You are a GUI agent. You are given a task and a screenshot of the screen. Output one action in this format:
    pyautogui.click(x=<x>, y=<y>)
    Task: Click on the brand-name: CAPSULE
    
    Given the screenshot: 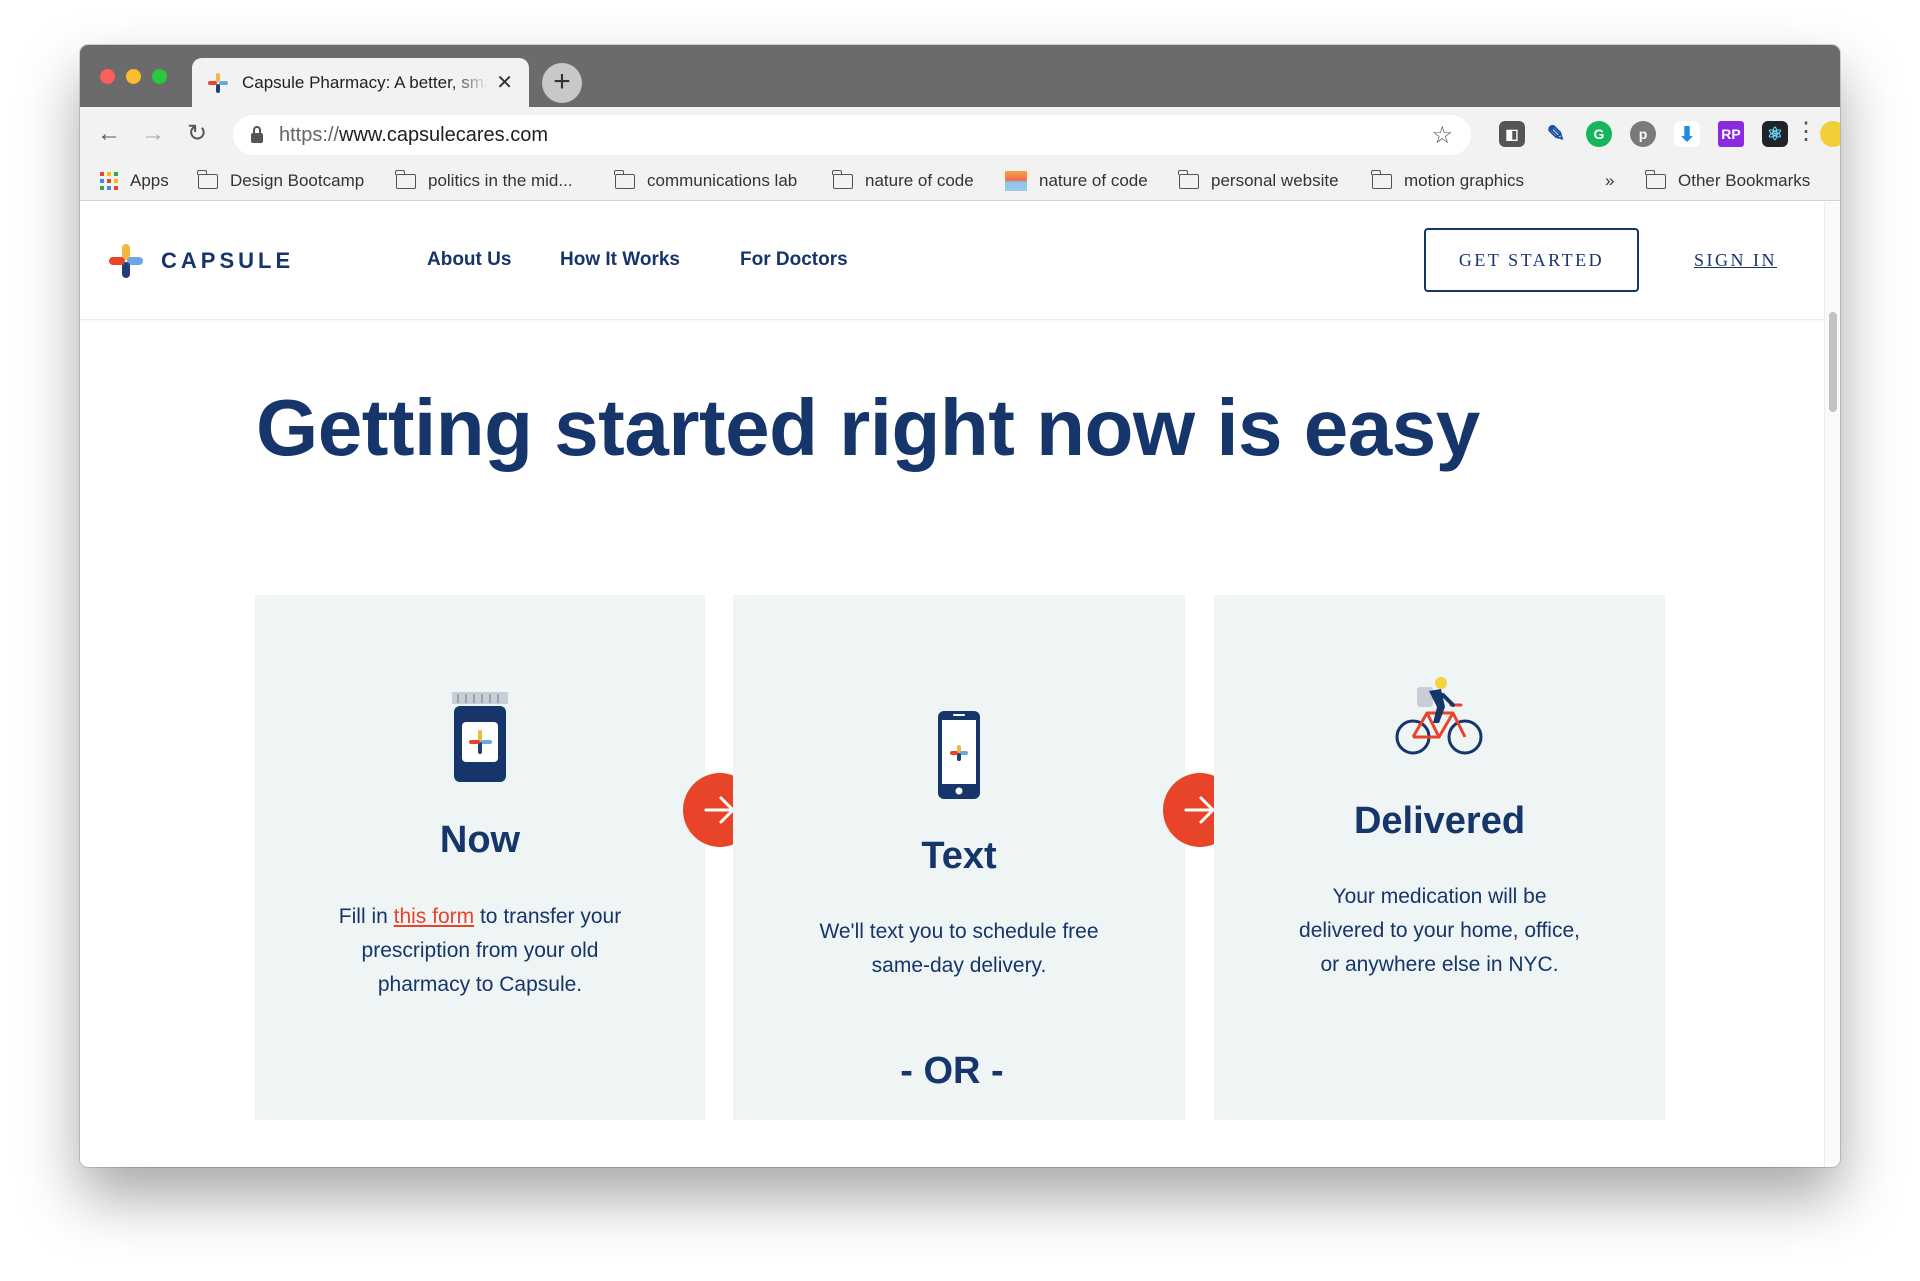 What is the action you would take?
    pyautogui.click(x=228, y=260)
    